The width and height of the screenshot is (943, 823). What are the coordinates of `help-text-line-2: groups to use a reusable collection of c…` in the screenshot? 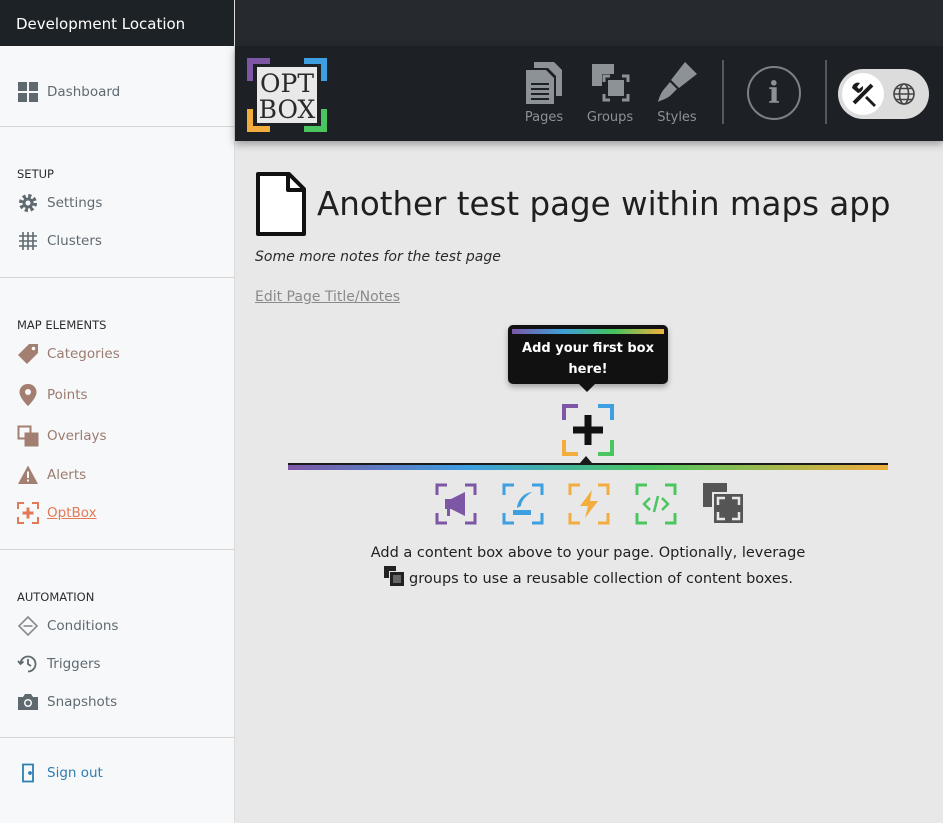 It's located at (588, 578).